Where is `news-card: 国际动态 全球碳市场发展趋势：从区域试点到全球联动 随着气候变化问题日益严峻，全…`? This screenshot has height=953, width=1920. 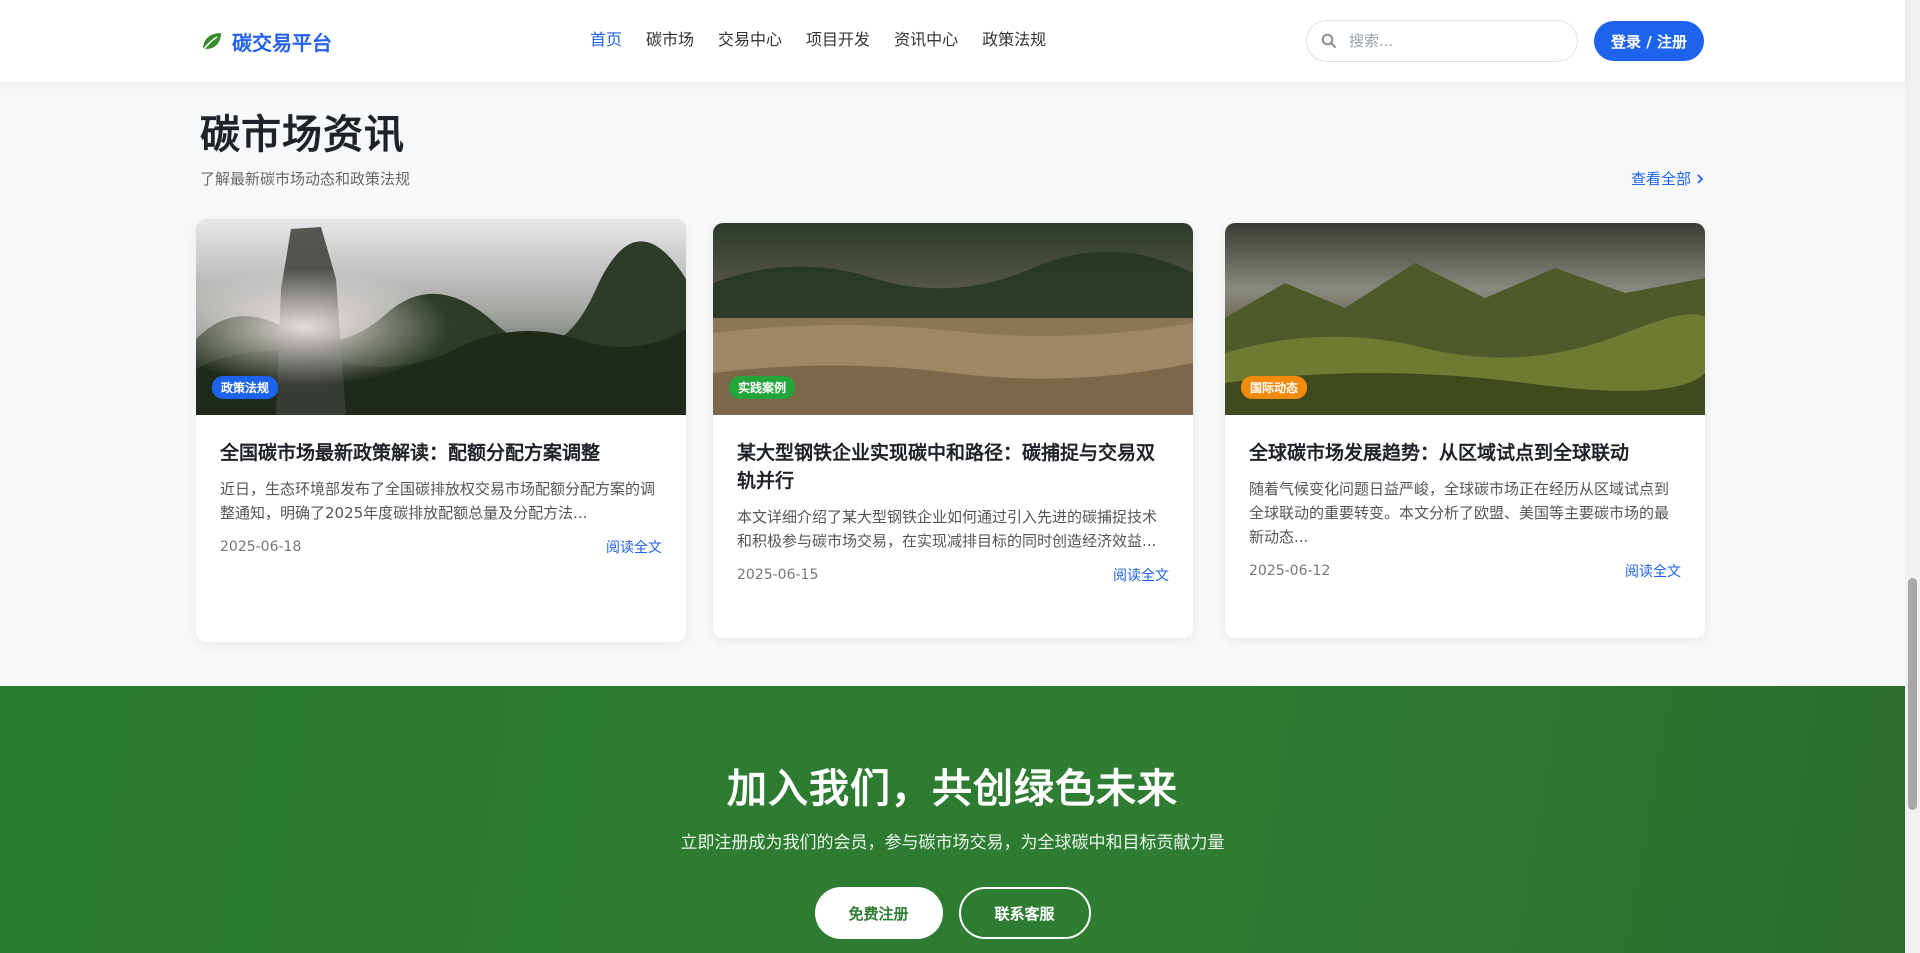 news-card: 国际动态 全球碳市场发展趋势：从区域试点到全球联动 随着气候变化问题日益严峻，全… is located at coordinates (1465, 430).